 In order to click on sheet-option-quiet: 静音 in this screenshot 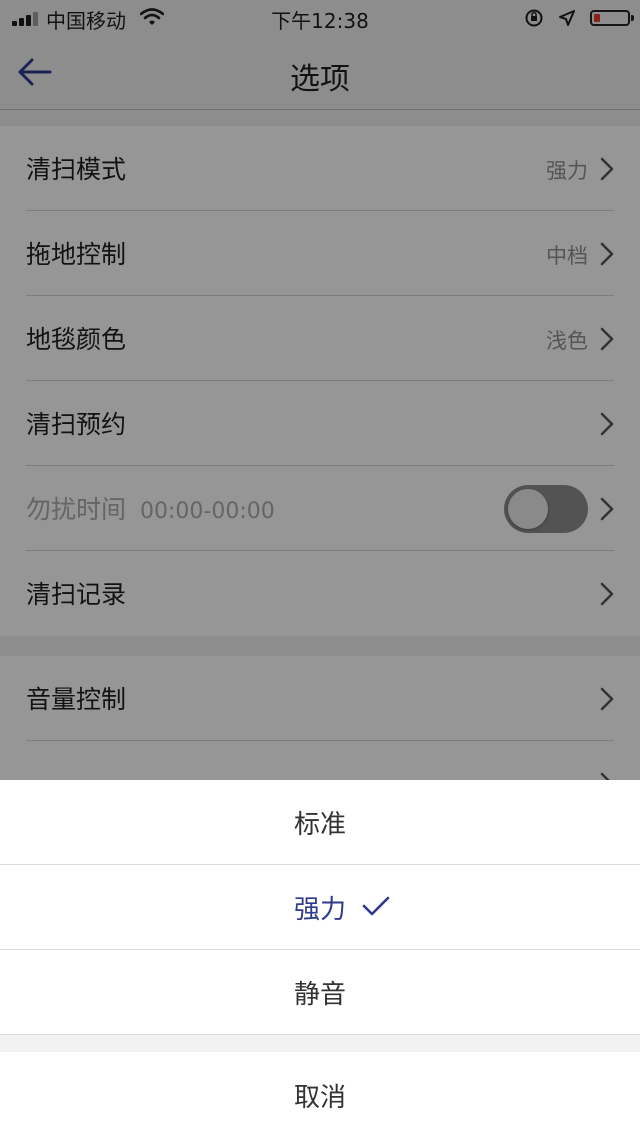, I will do `click(320, 992)`.